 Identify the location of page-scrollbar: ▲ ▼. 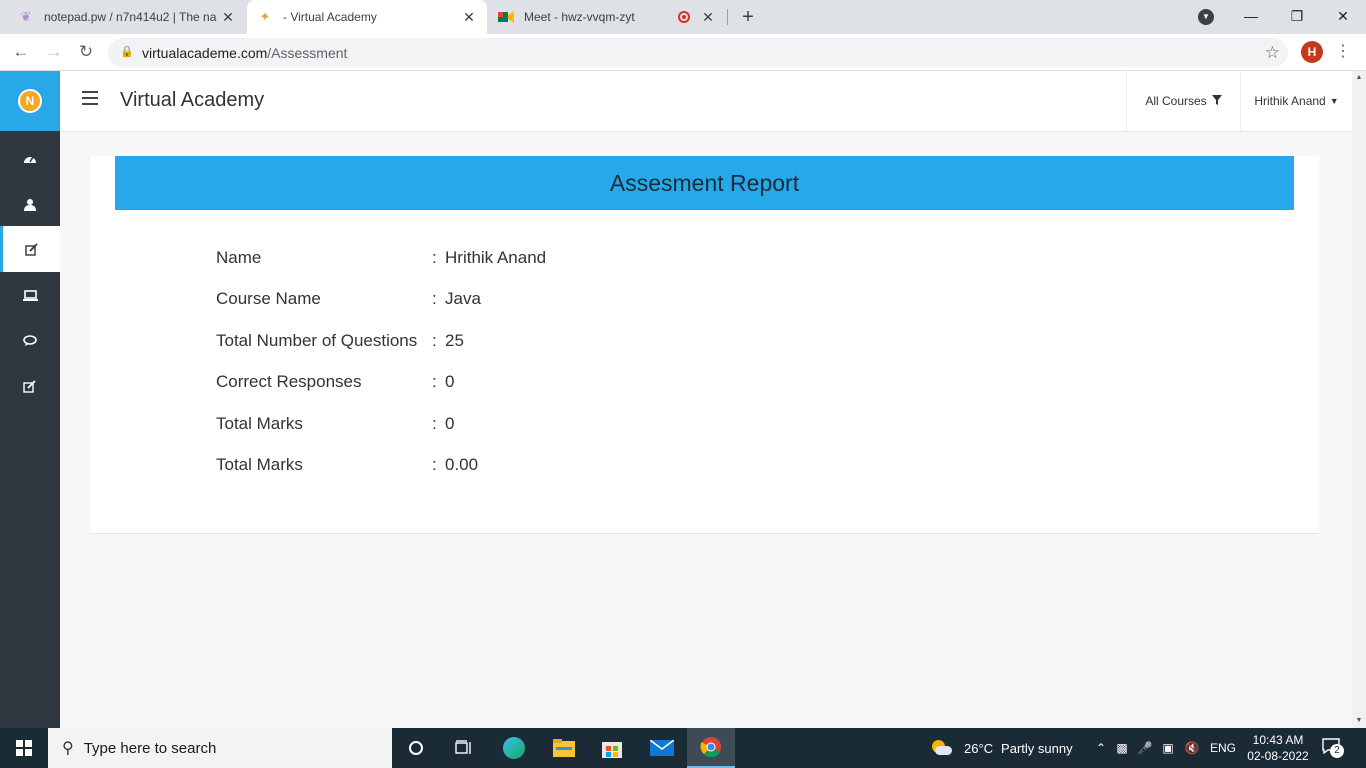
(1359, 399).